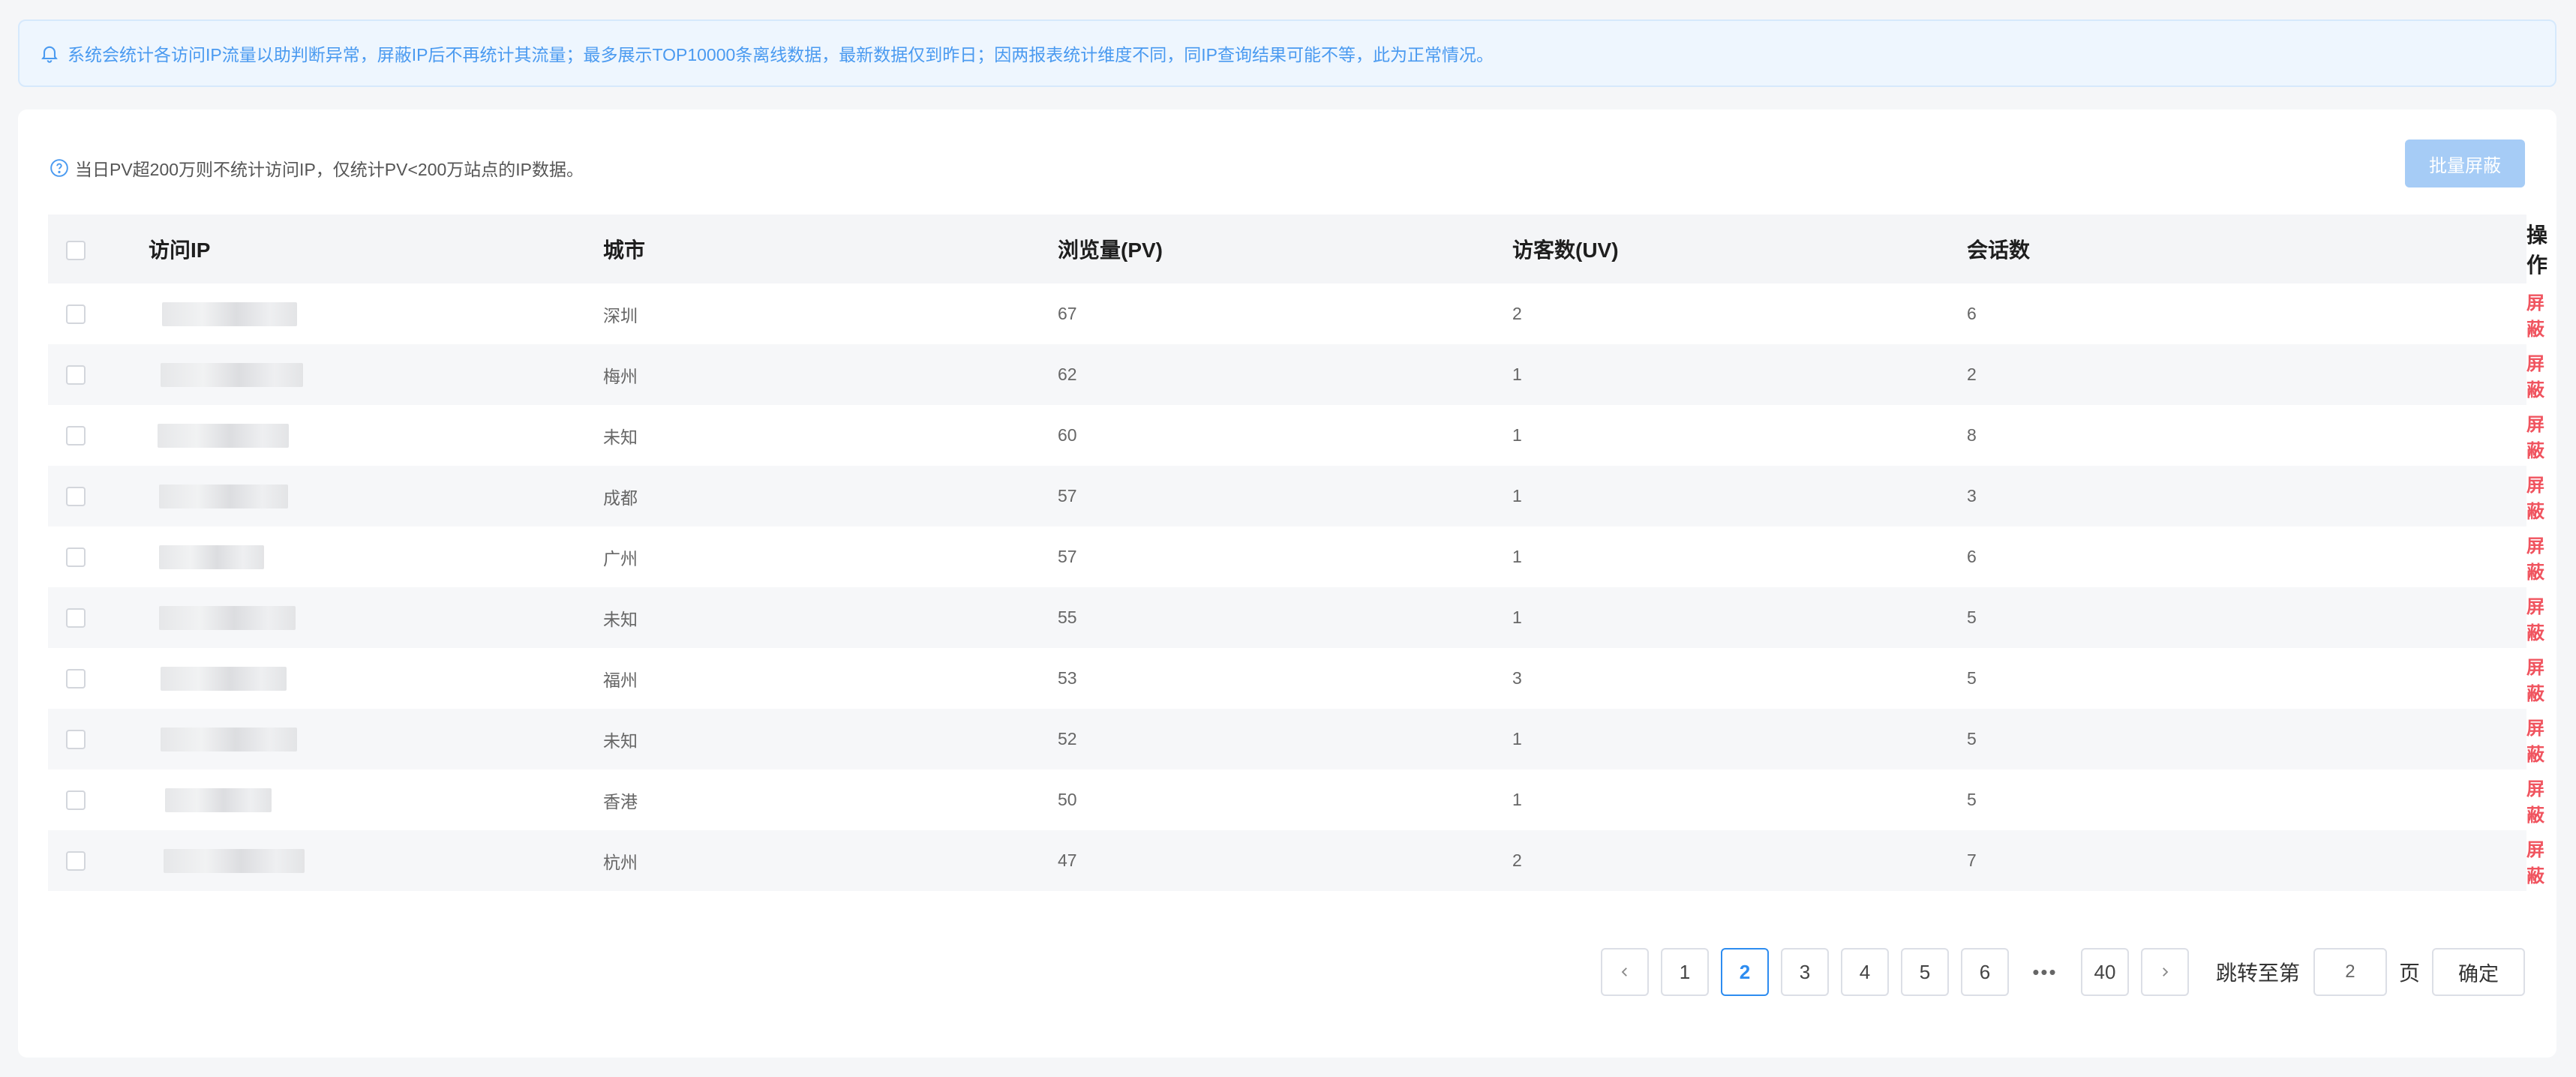 This screenshot has height=1077, width=2576. I want to click on header-sessions: 会话数, so click(2246, 249).